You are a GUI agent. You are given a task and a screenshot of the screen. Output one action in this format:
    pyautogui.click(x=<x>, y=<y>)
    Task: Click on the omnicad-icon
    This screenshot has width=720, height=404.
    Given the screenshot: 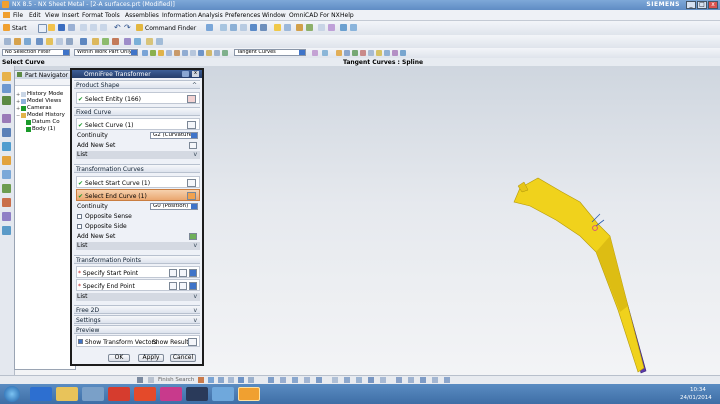 What is the action you would take?
    pyautogui.click(x=127, y=41)
    